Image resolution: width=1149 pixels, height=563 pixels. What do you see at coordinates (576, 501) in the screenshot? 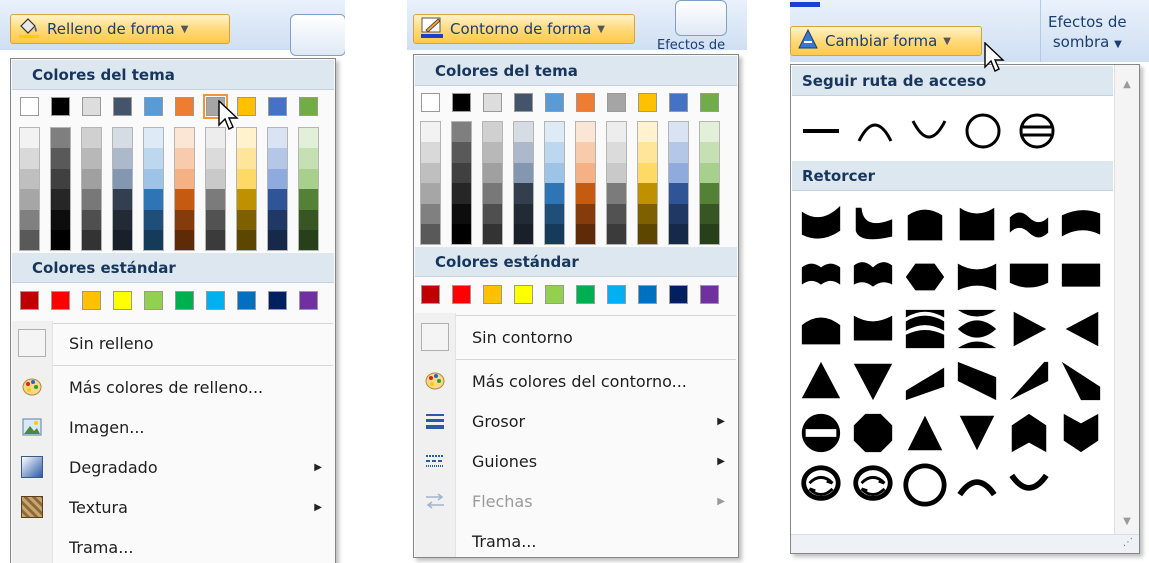
I see `arrows-item: Flechas ▶` at bounding box center [576, 501].